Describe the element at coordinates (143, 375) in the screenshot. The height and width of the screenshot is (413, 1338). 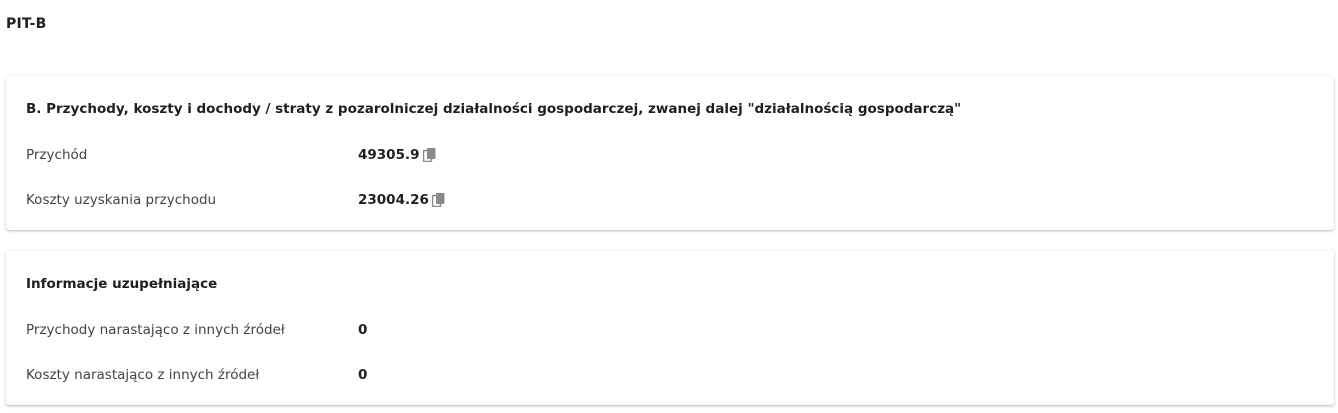
I see `field-label: Koszty narastająco z innych źródeł` at that location.